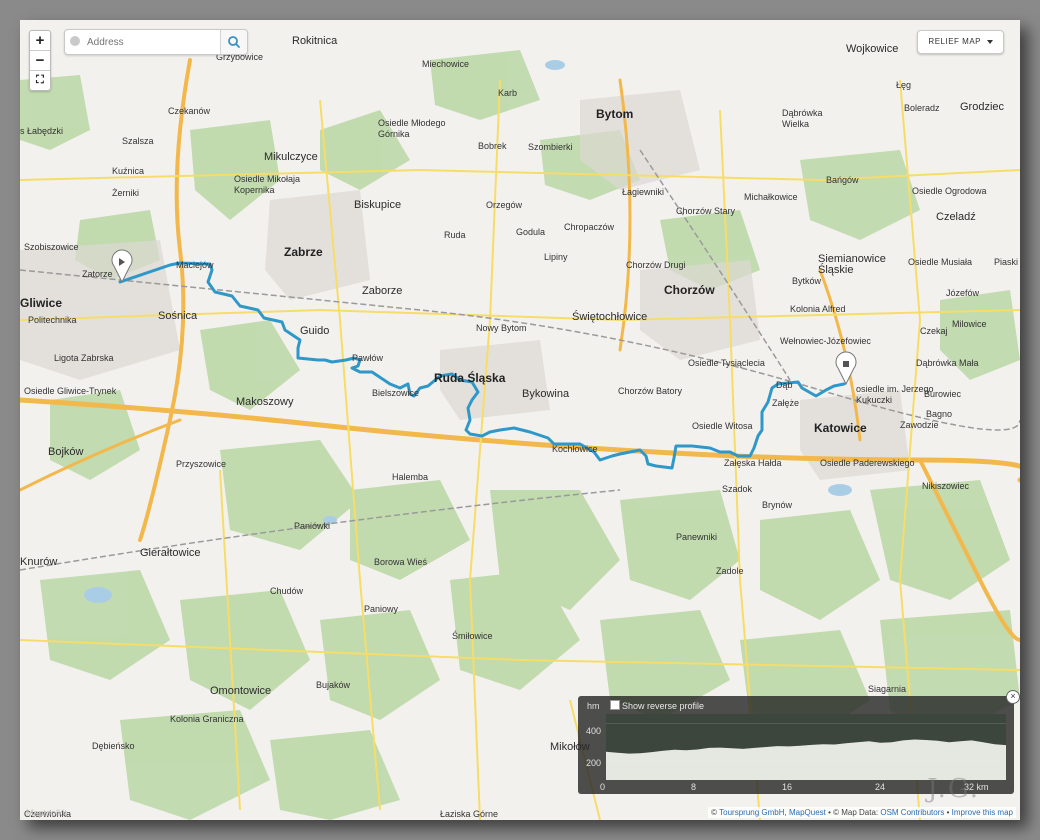 The height and width of the screenshot is (840, 1040). Describe the element at coordinates (445, 64) in the screenshot. I see `label-miechowice: Miechowice` at that location.